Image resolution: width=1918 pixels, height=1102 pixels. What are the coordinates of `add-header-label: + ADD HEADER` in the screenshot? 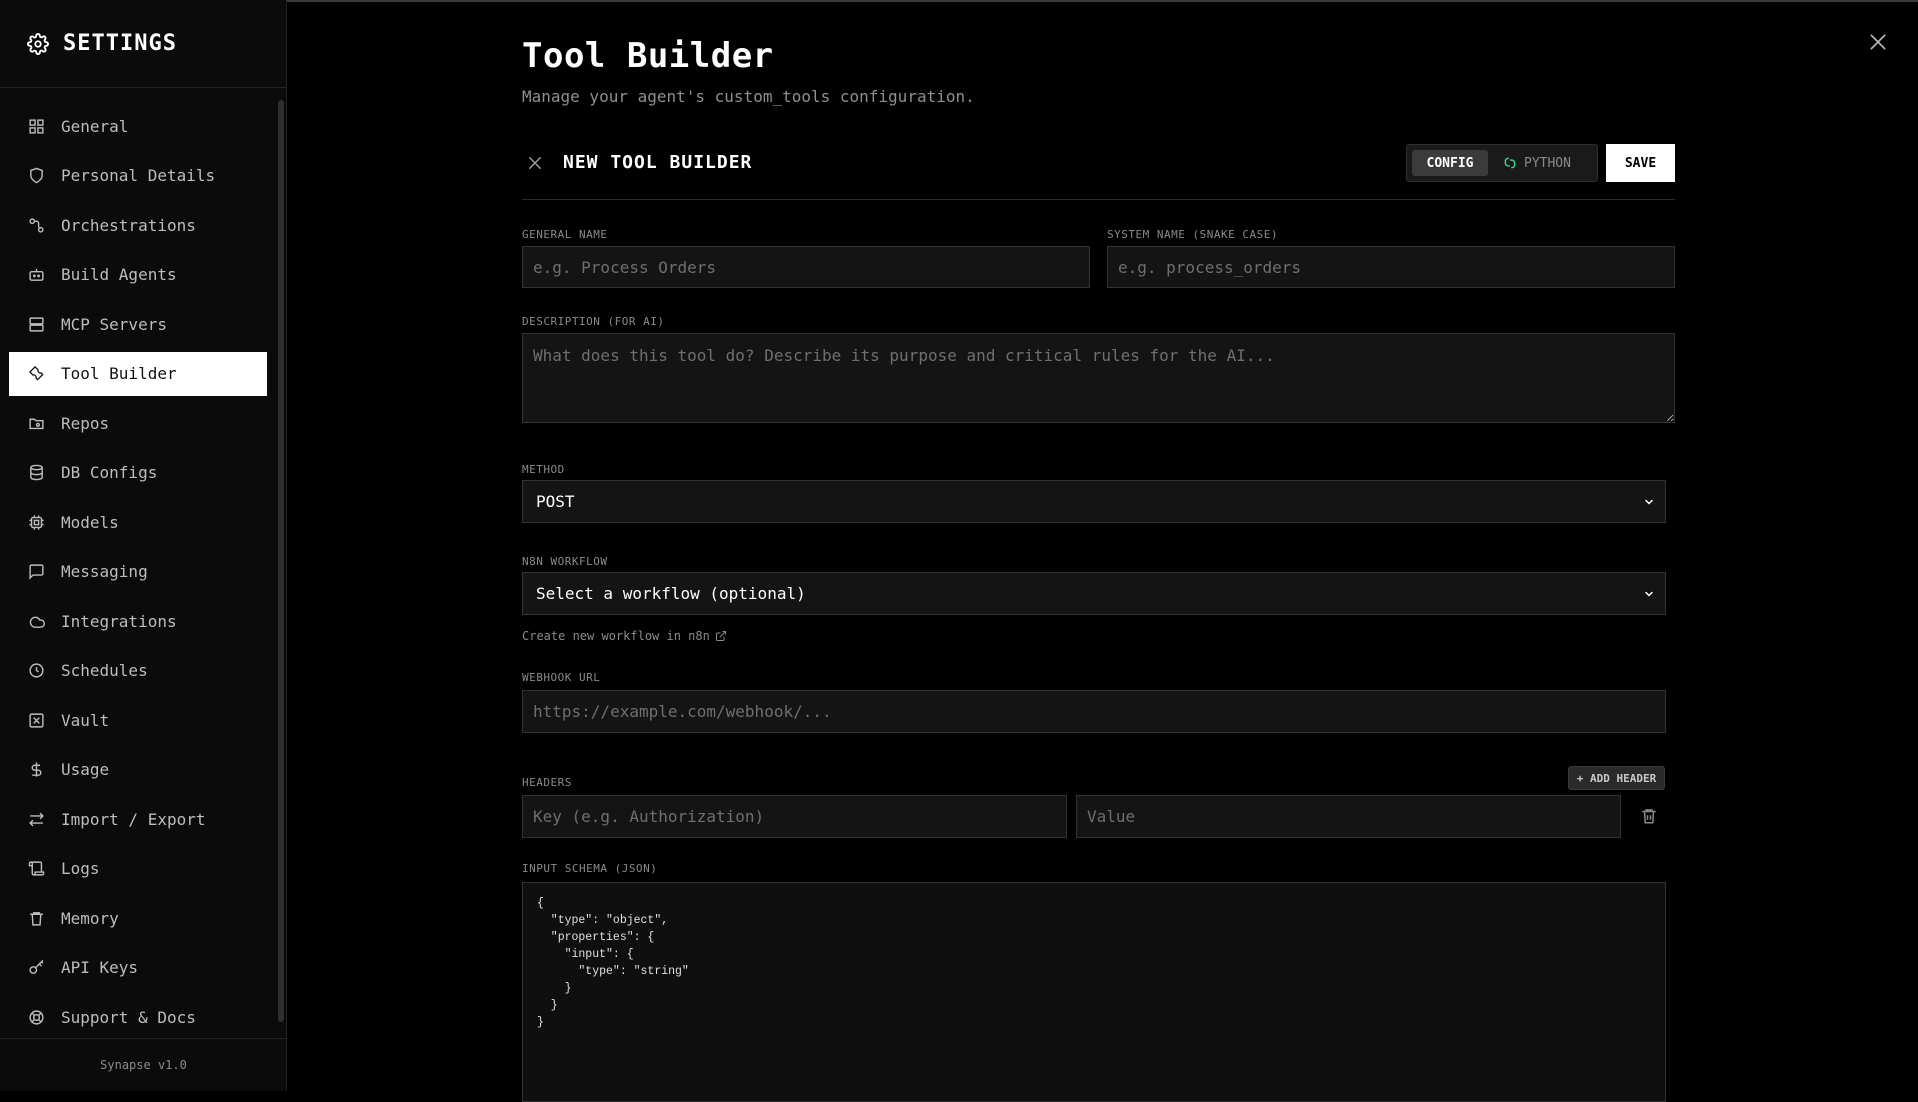 It's located at (1616, 778).